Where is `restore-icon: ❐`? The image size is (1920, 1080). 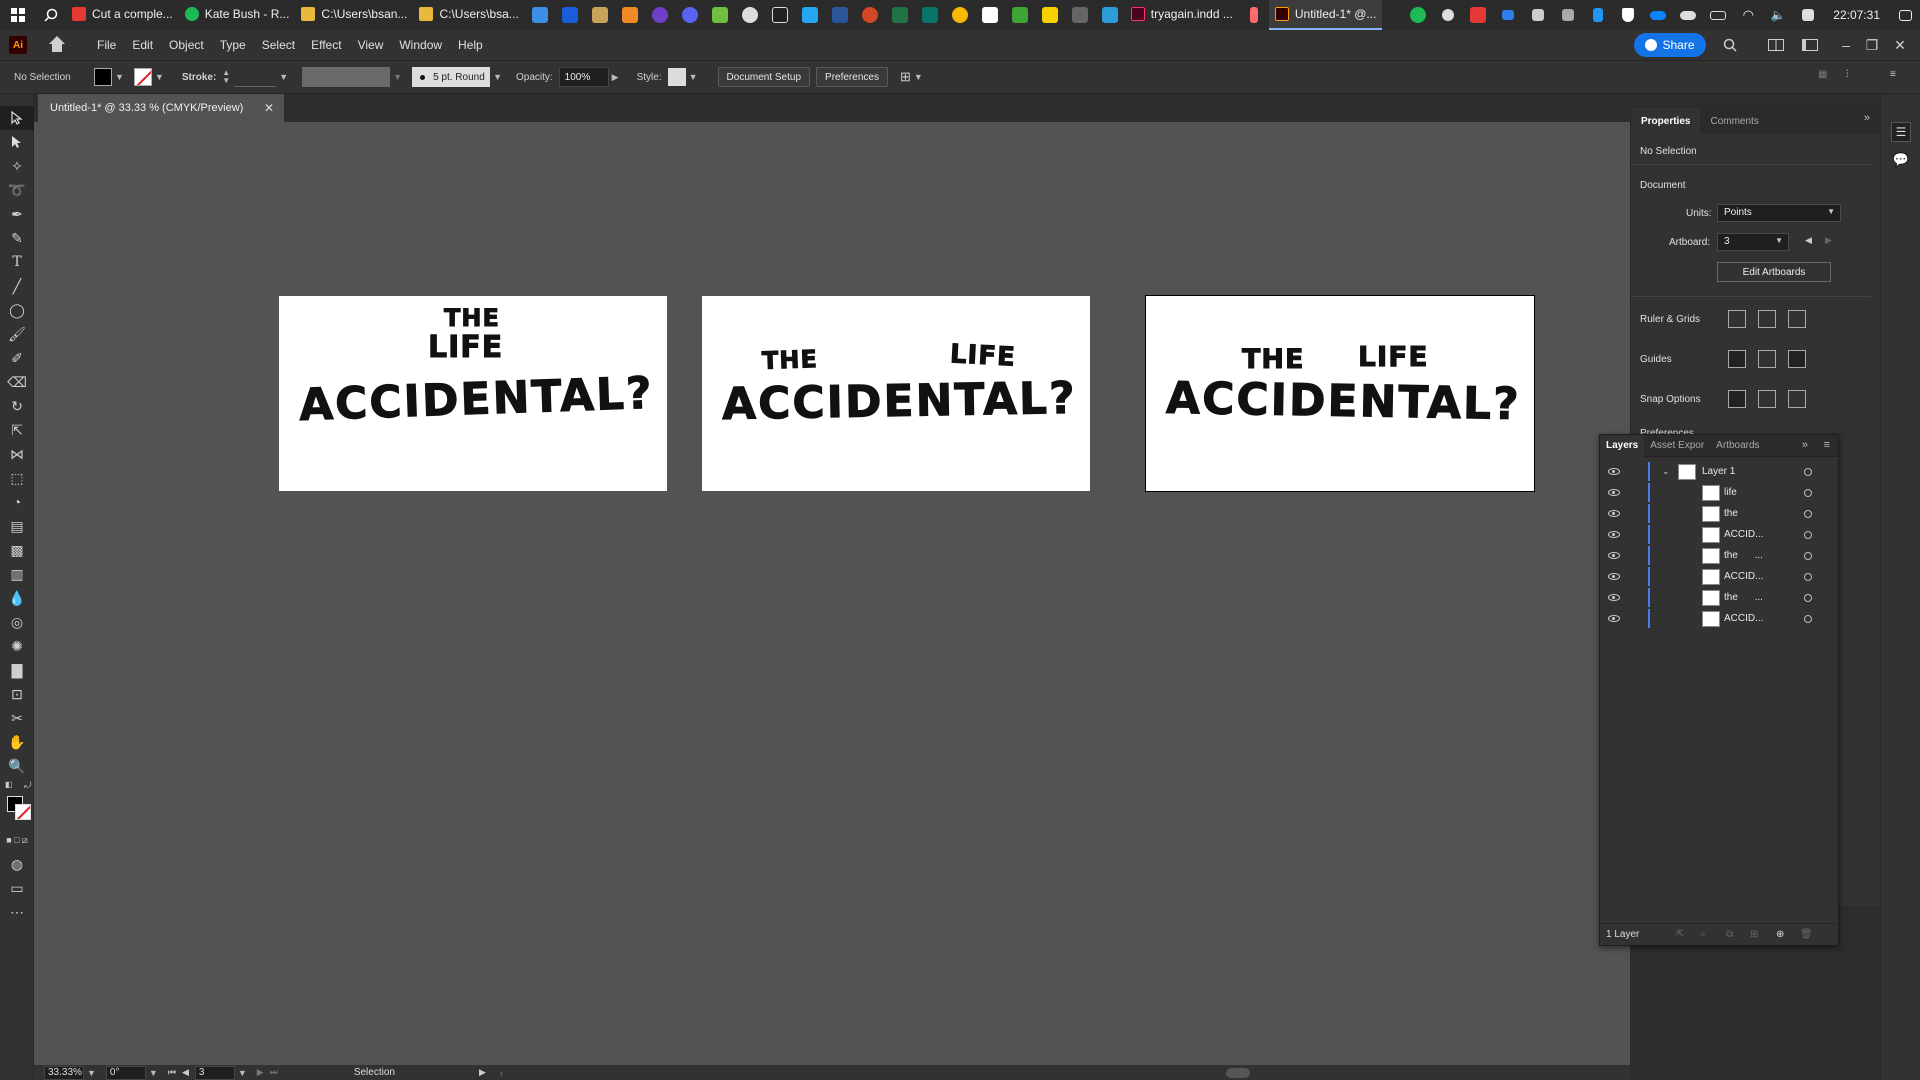 restore-icon: ❐ is located at coordinates (1872, 45).